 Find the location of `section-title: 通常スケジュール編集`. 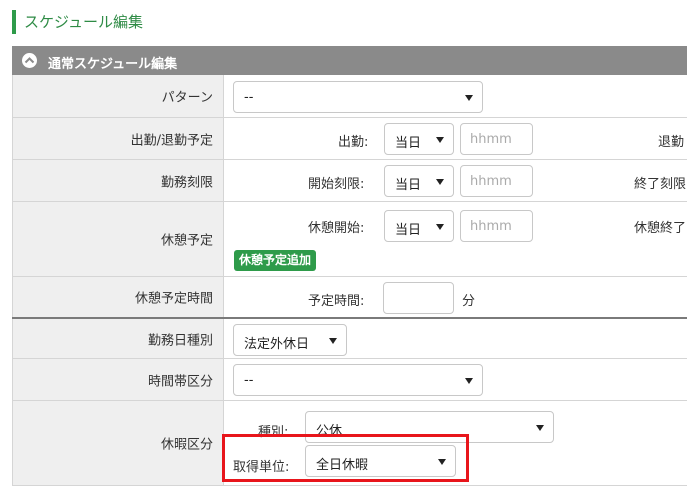

section-title: 通常スケジュール編集 is located at coordinates (113, 64).